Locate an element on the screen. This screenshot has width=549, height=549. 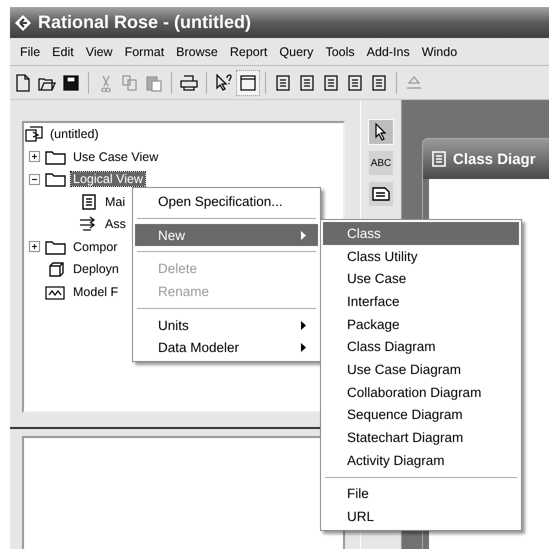
menu-item: Activity Diagram is located at coordinates (421, 460).